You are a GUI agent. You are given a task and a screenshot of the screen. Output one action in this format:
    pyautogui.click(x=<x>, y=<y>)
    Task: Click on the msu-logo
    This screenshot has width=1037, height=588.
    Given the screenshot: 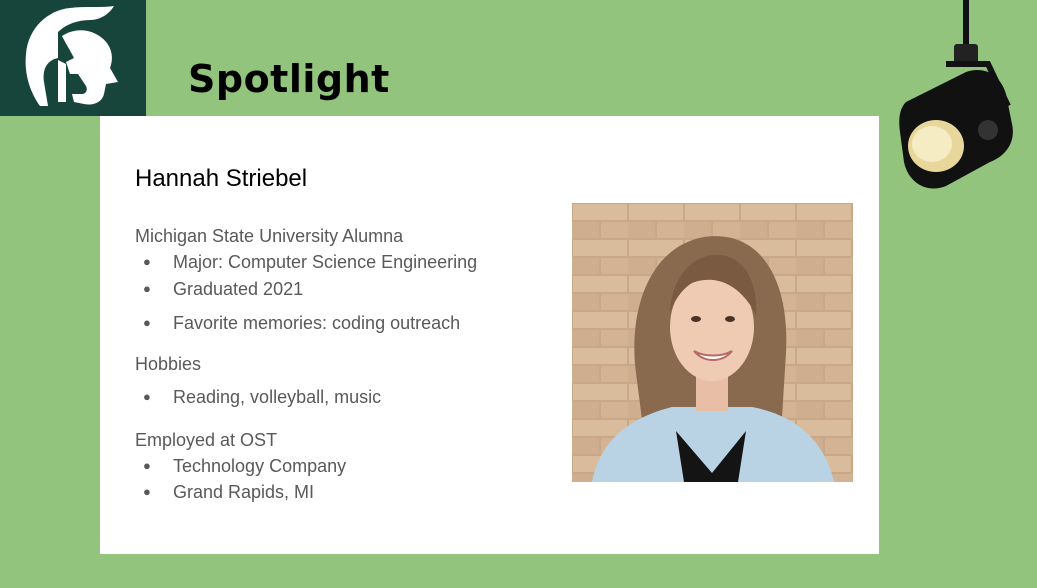 What is the action you would take?
    pyautogui.click(x=73, y=58)
    